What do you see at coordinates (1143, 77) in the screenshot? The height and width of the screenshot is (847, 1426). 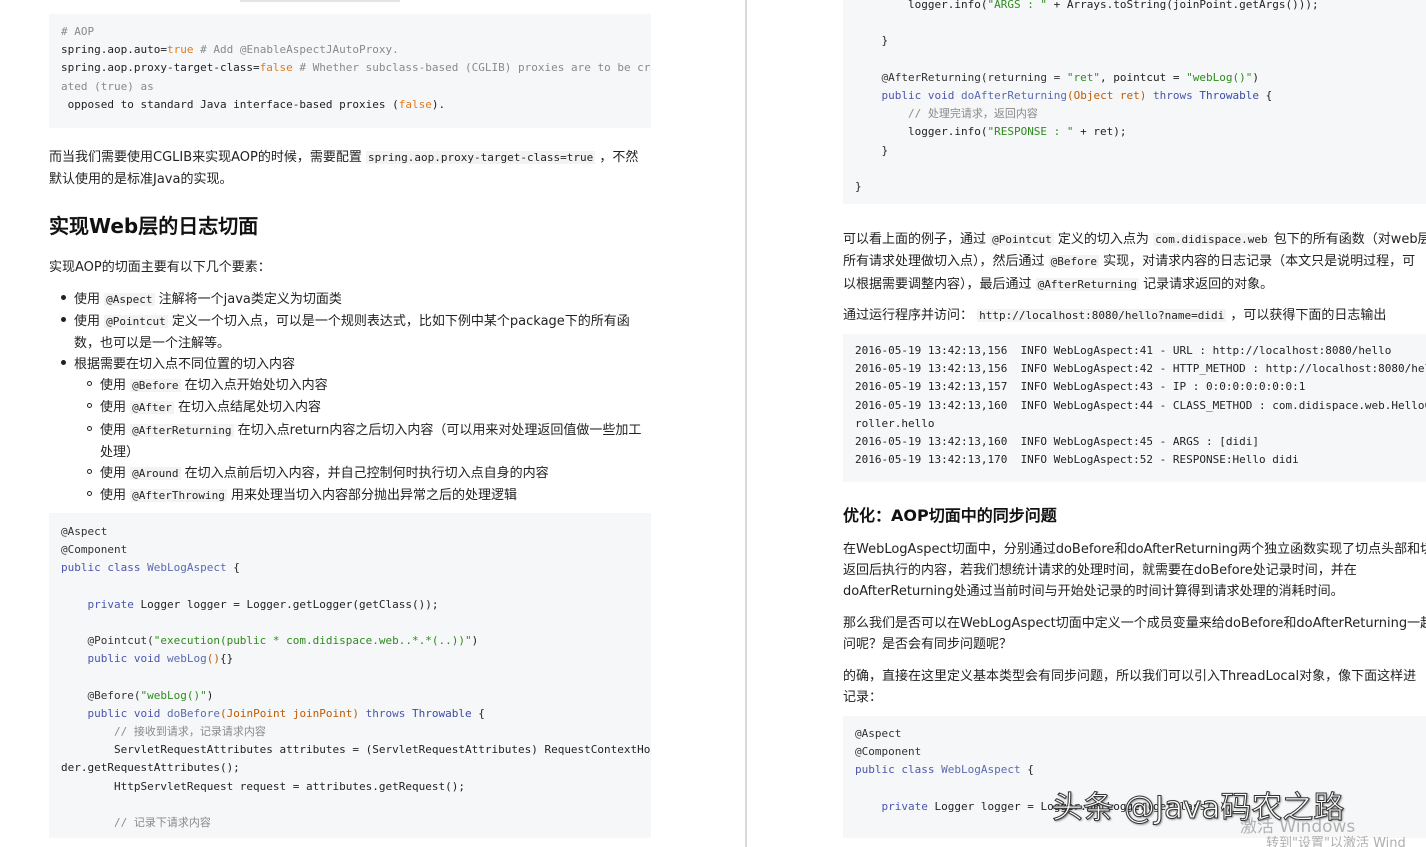 I see `code-token: , pointcut =` at bounding box center [1143, 77].